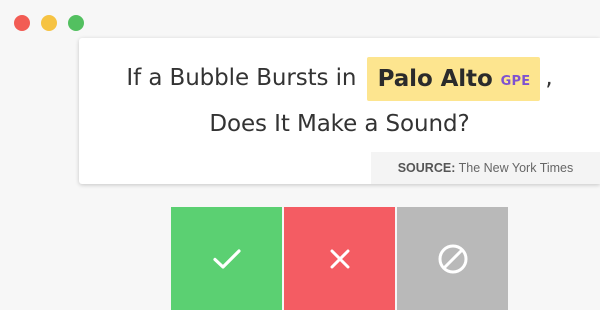 This screenshot has height=310, width=600. Describe the element at coordinates (76, 23) in the screenshot. I see `maximize-window-button` at that location.